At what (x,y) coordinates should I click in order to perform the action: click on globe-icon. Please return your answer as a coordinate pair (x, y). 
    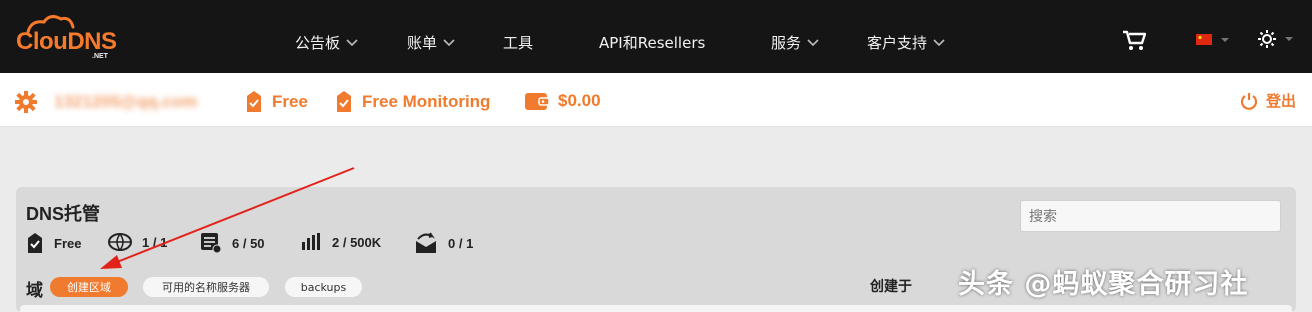
    Looking at the image, I should click on (120, 242).